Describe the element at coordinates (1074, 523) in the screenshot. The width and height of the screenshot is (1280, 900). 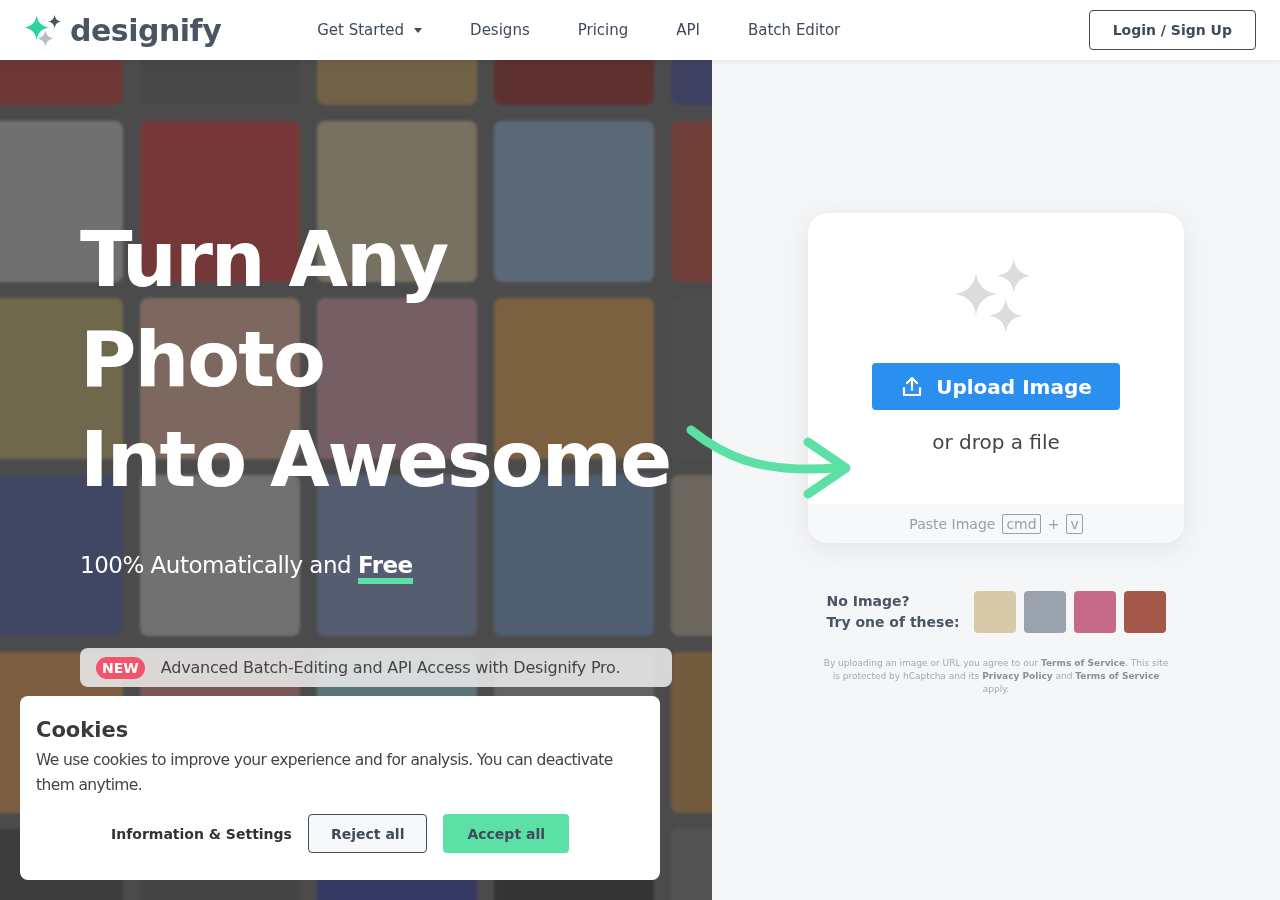
I see `keyboard-key: v` at that location.